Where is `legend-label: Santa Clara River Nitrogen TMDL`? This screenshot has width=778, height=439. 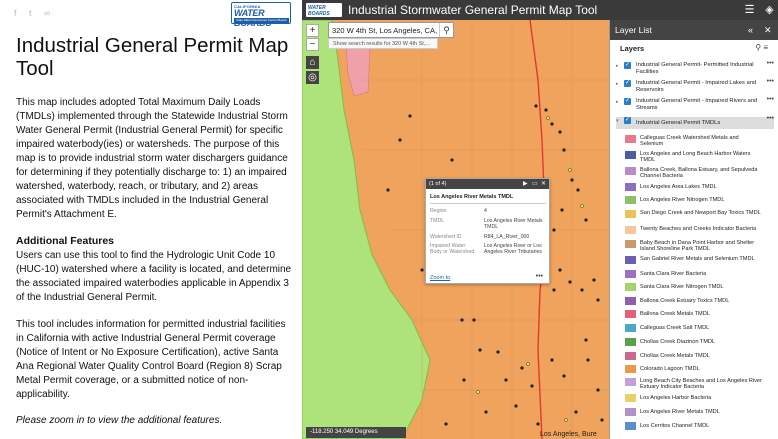 legend-label: Santa Clara River Nitrogen TMDL is located at coordinates (682, 287).